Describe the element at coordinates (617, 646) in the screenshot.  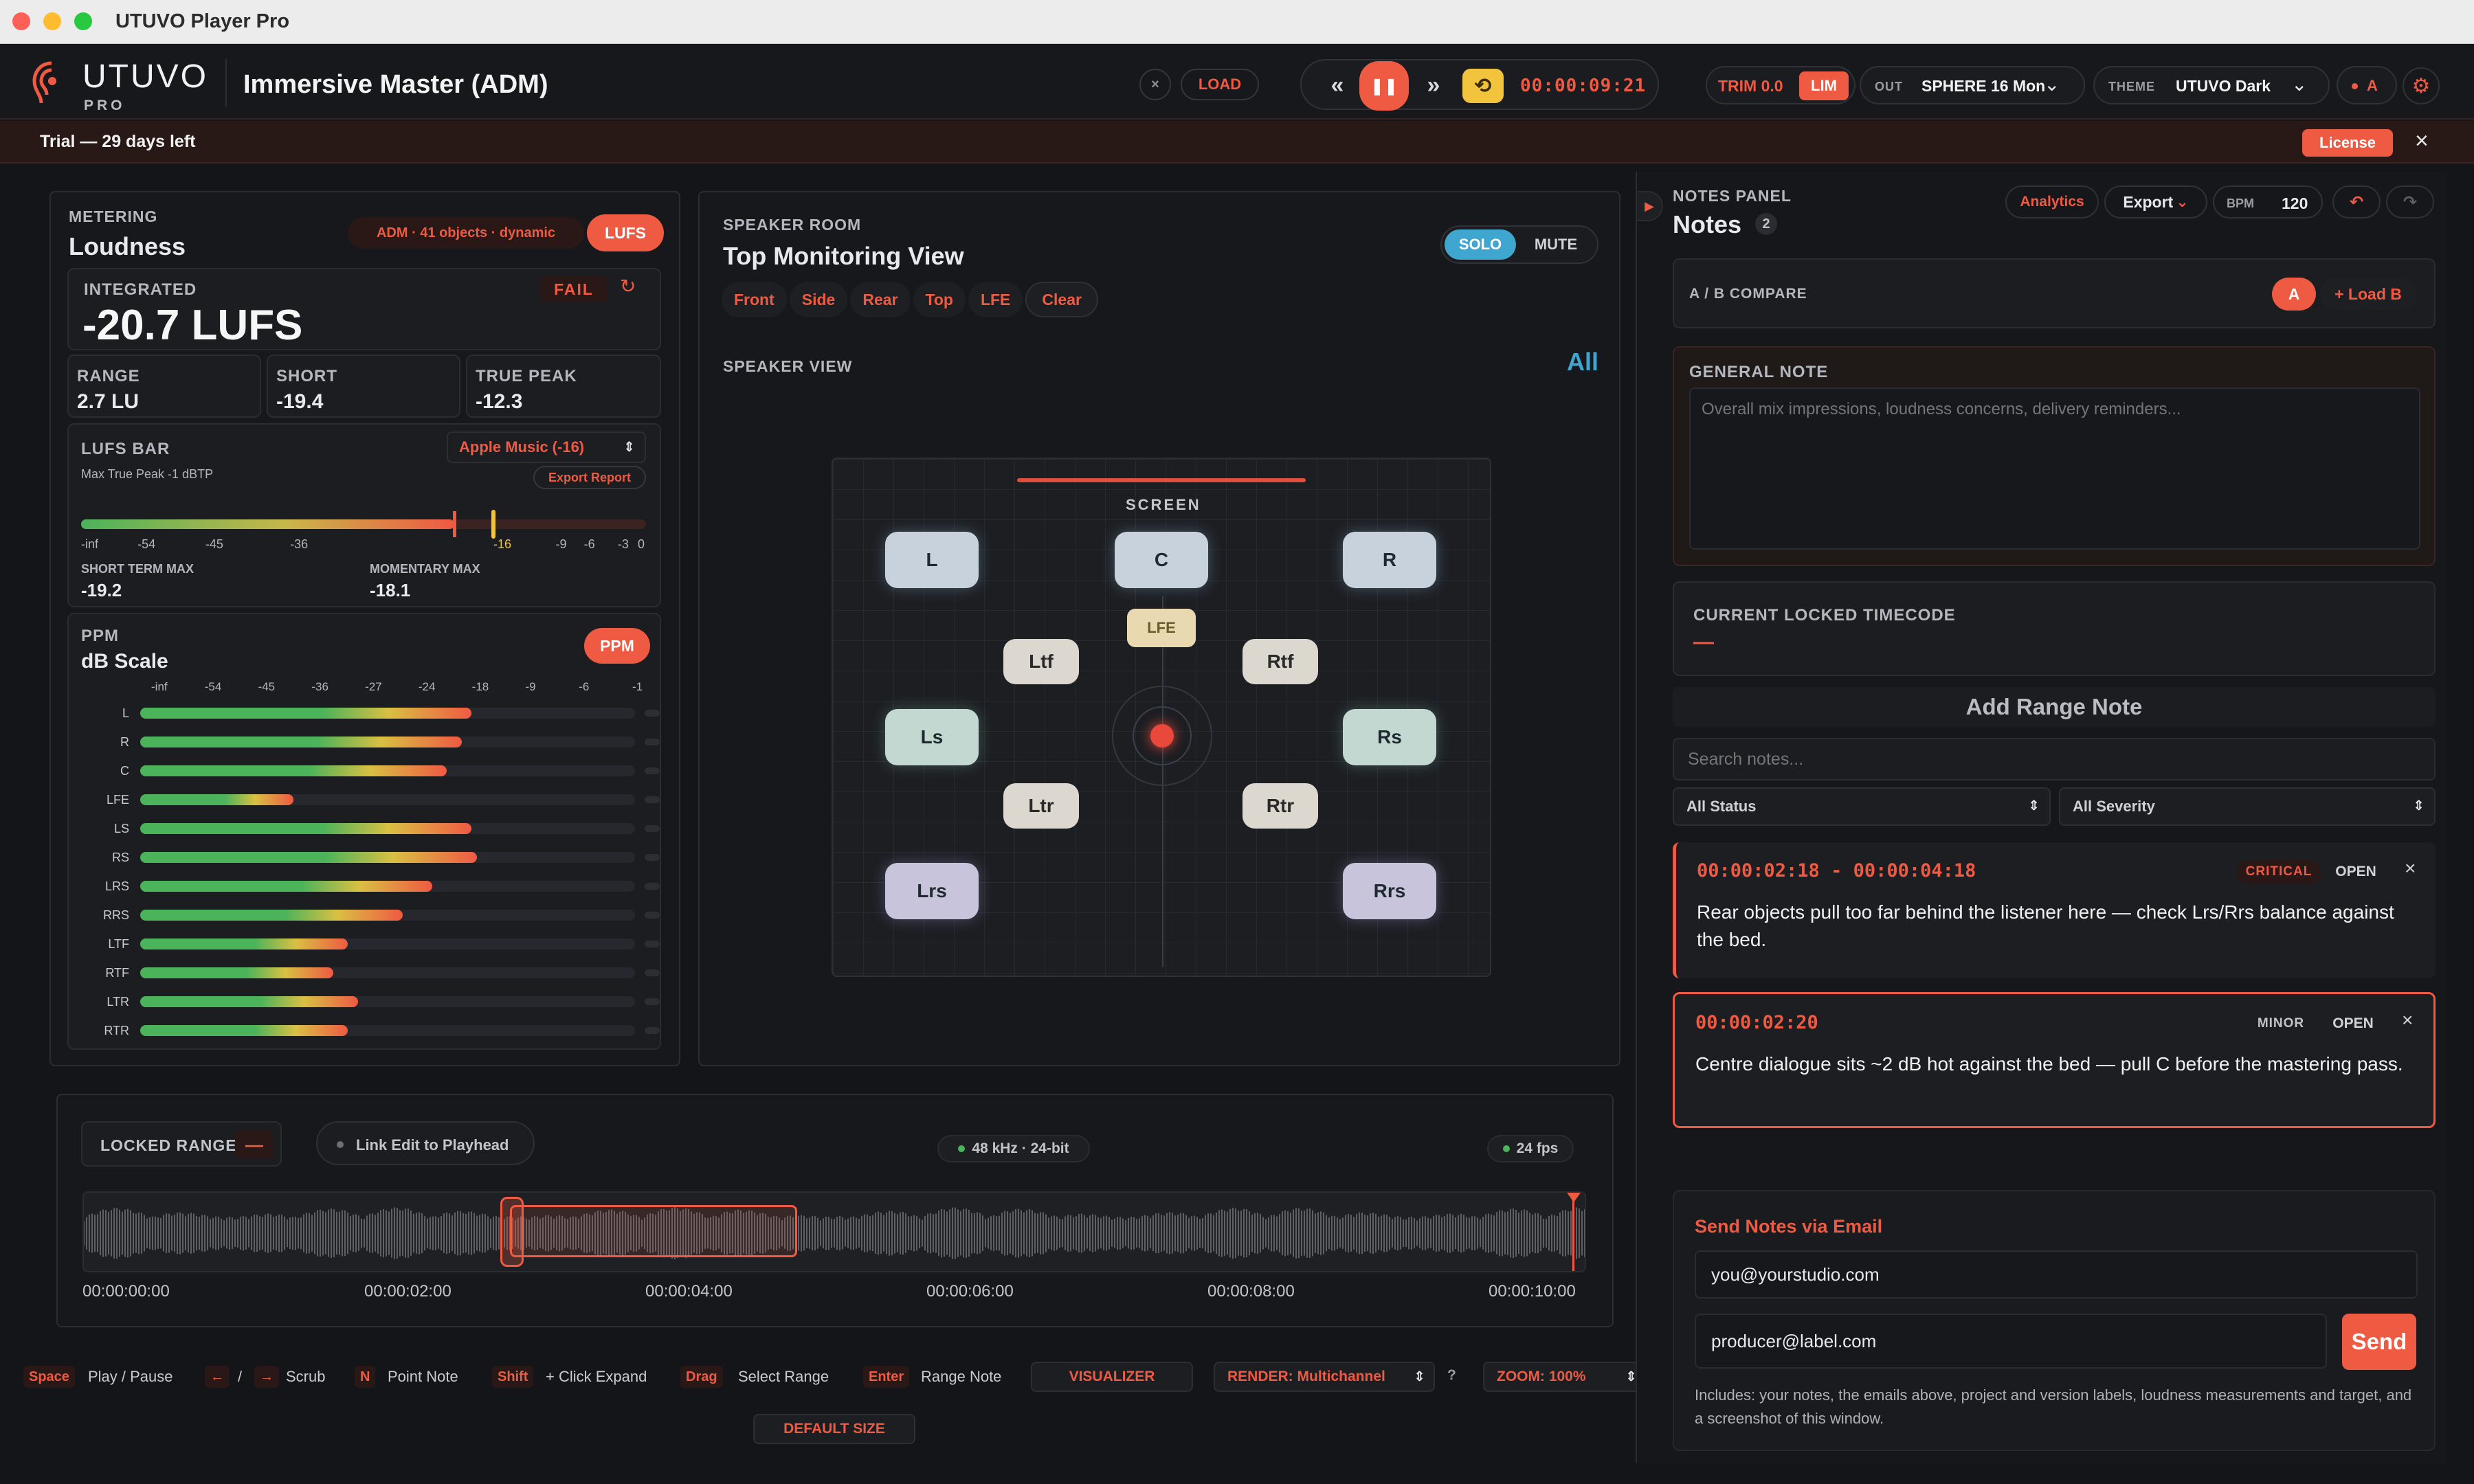
I see `ppm-mode-button: PPM` at that location.